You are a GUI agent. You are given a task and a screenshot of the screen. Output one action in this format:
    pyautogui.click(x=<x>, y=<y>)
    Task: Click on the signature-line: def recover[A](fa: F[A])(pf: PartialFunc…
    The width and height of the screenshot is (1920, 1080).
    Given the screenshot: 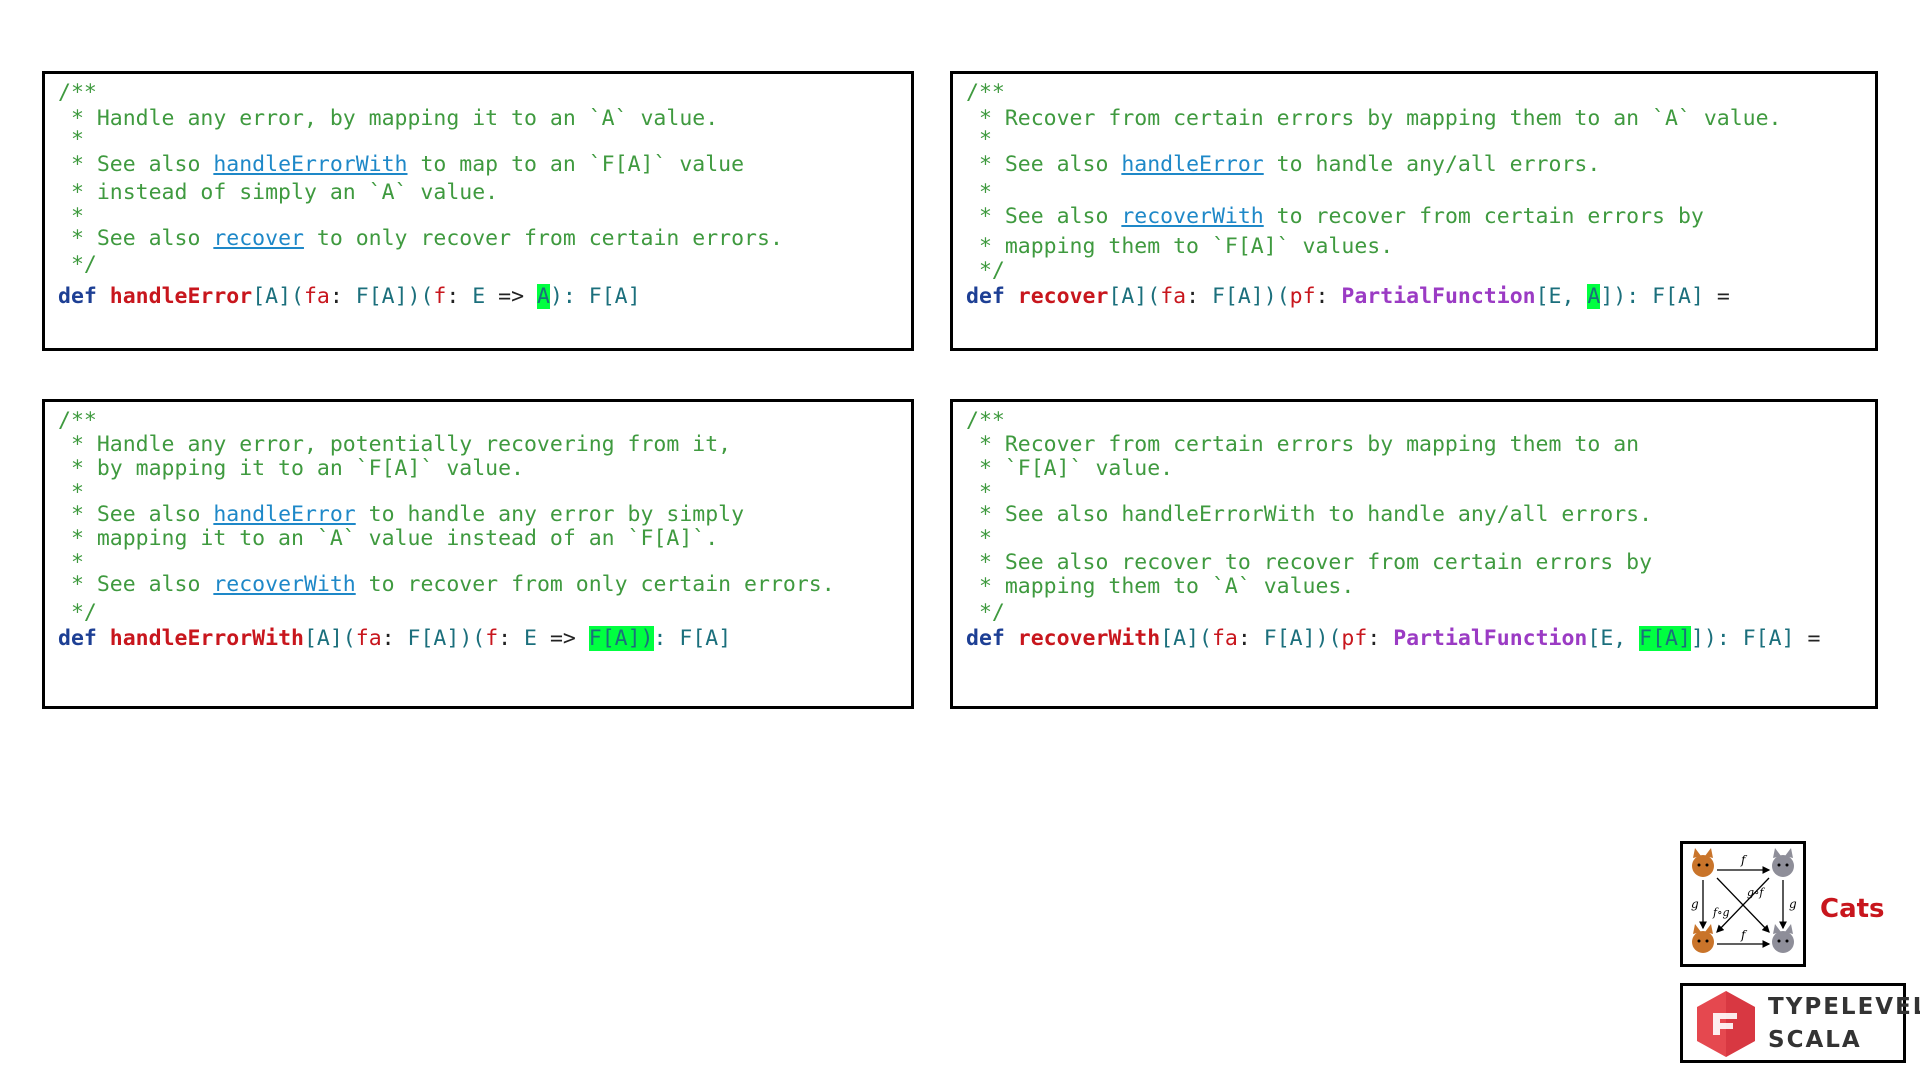 What is the action you would take?
    pyautogui.click(x=1348, y=297)
    